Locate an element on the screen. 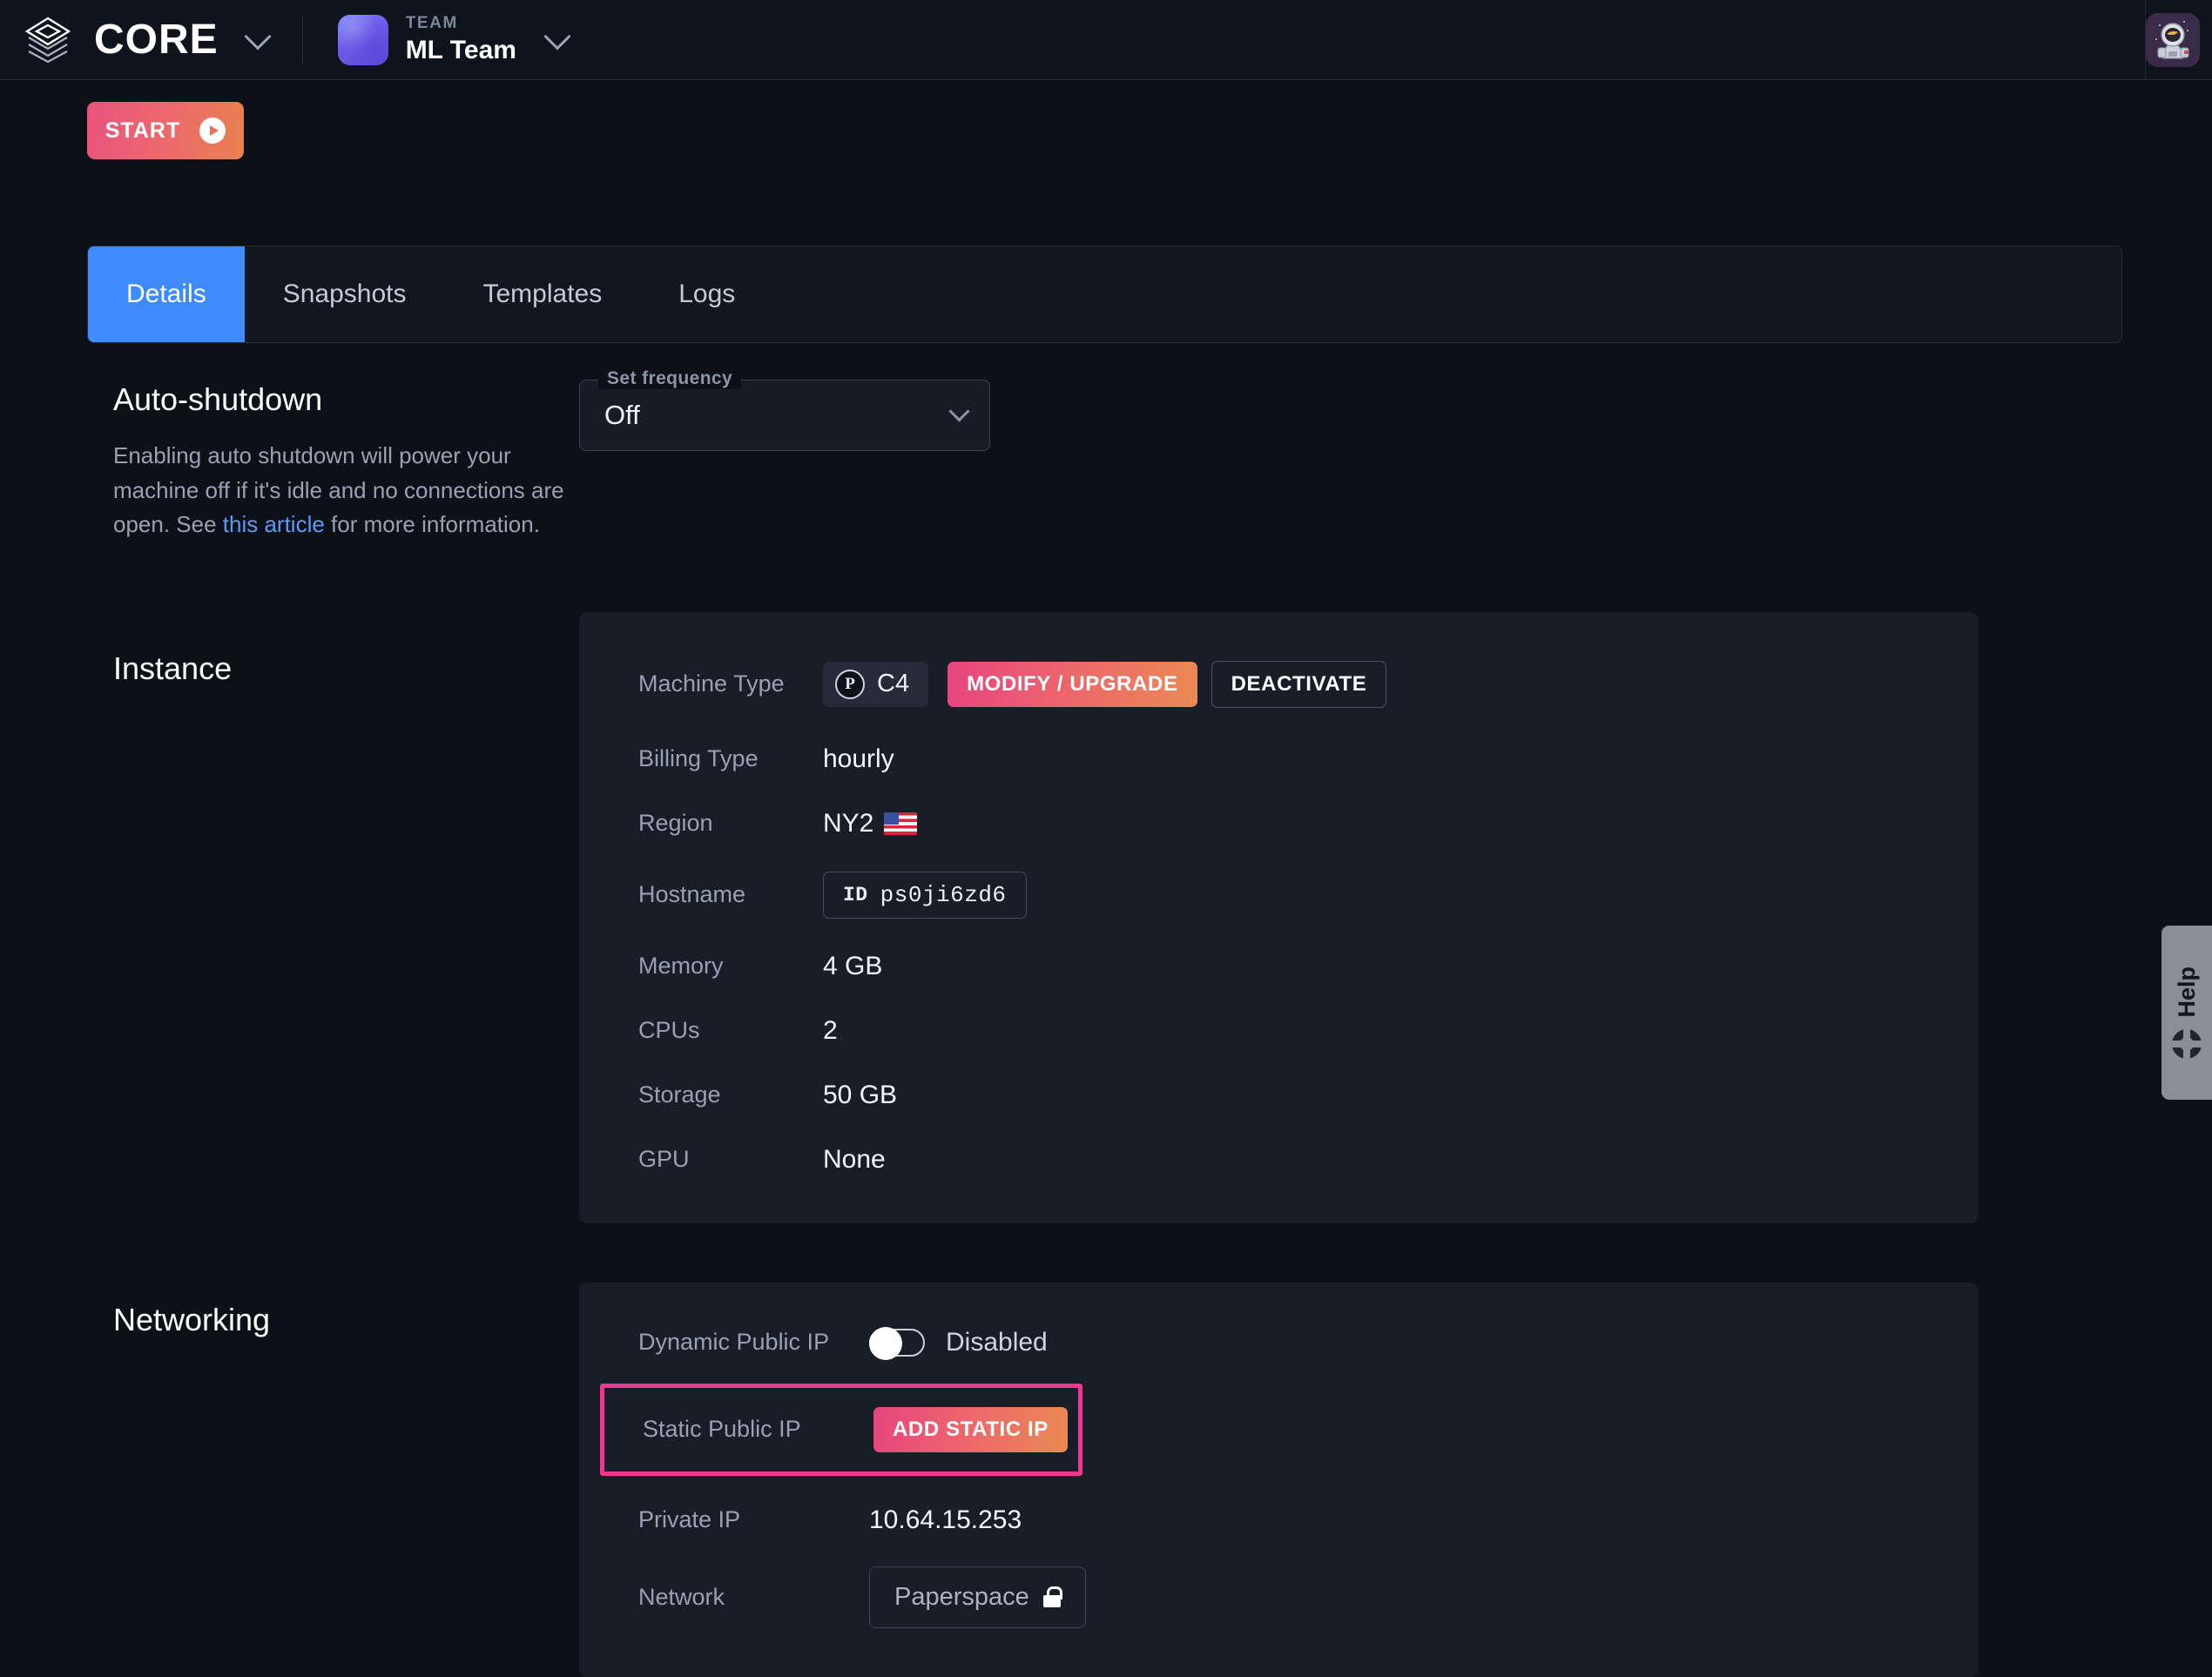 This screenshot has height=1677, width=2212. static-public-ip-label: Static Public IP is located at coordinates (722, 1429).